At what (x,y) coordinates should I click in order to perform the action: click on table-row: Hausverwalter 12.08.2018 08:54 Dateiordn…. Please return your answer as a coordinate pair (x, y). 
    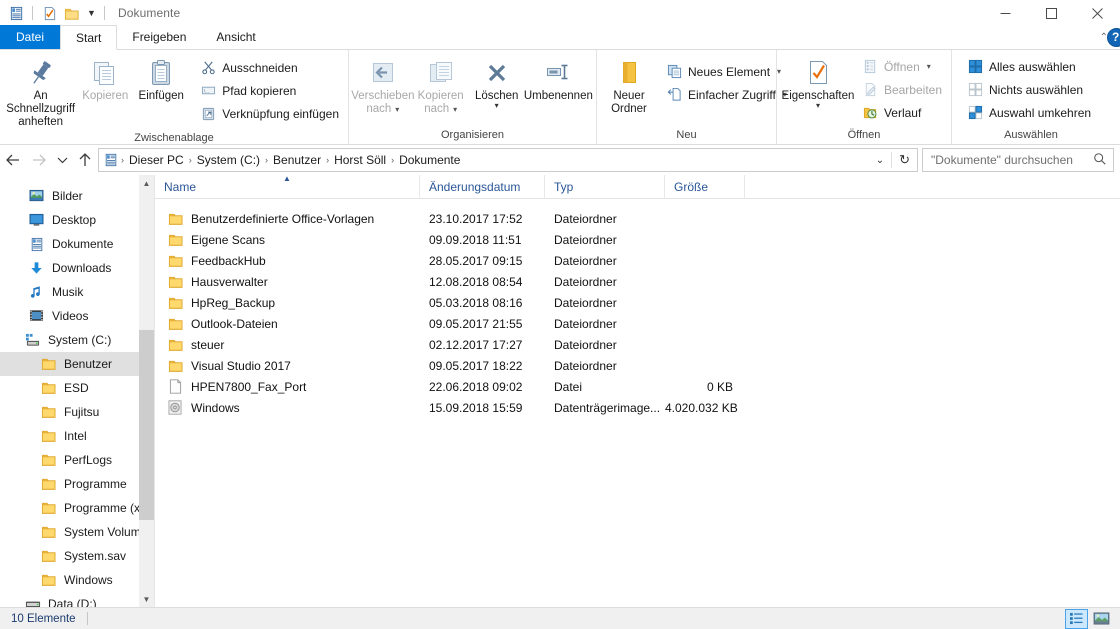
    Looking at the image, I should click on (637, 281).